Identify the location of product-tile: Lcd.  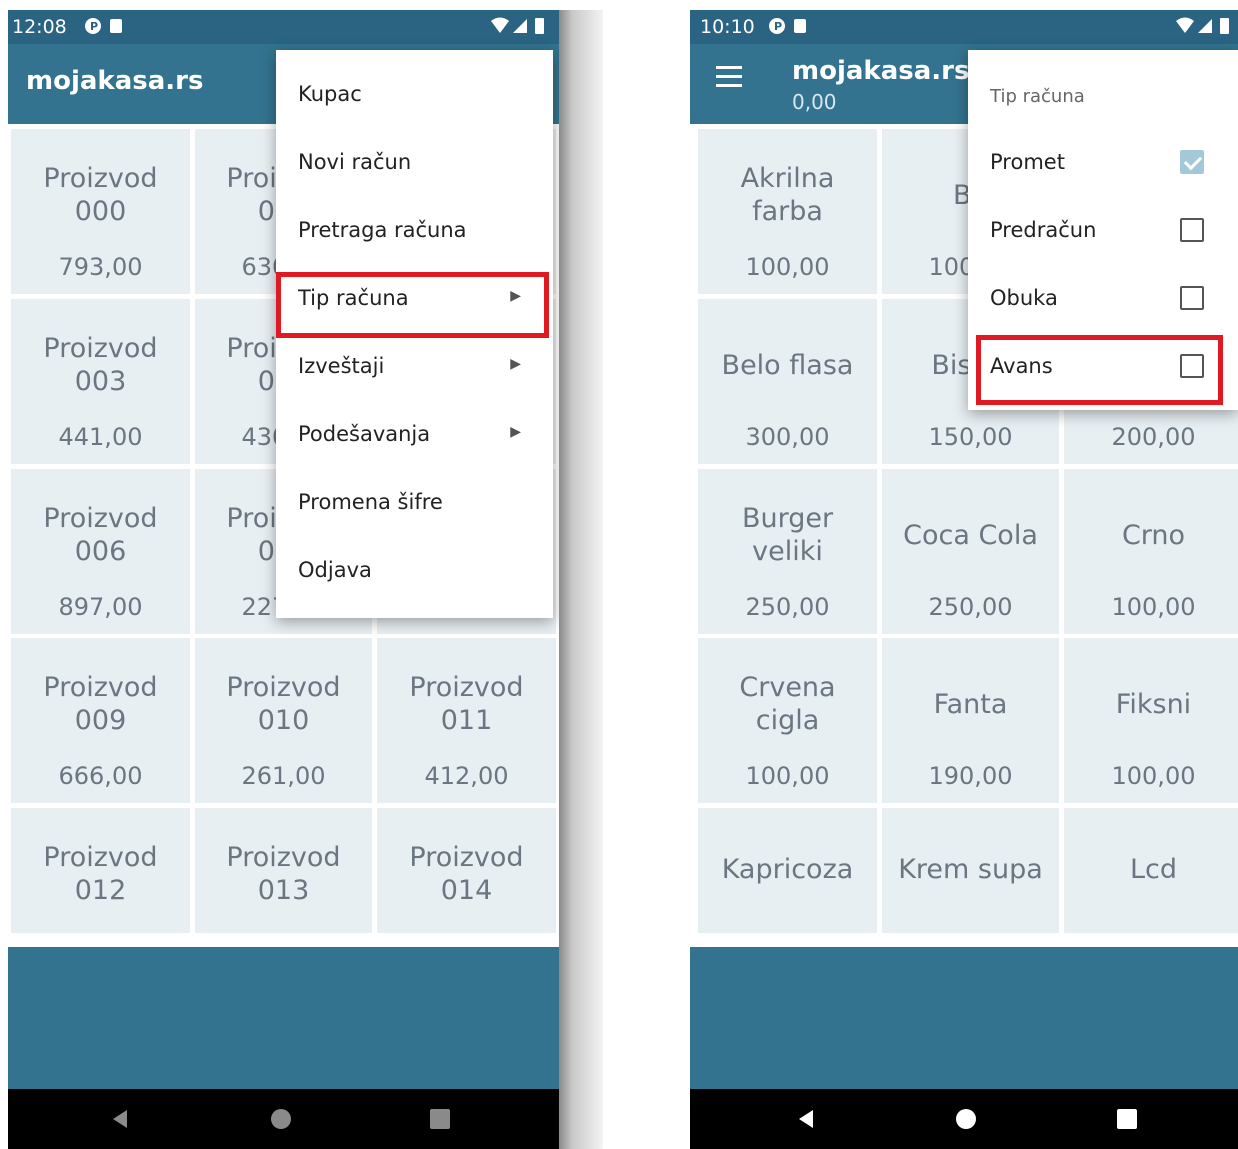
(1151, 870).